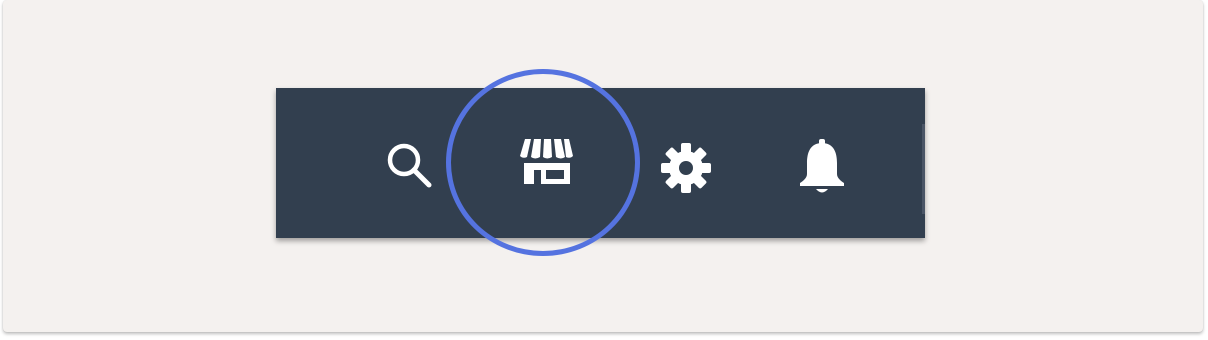 The image size is (1208, 340). I want to click on store-button, so click(546, 164).